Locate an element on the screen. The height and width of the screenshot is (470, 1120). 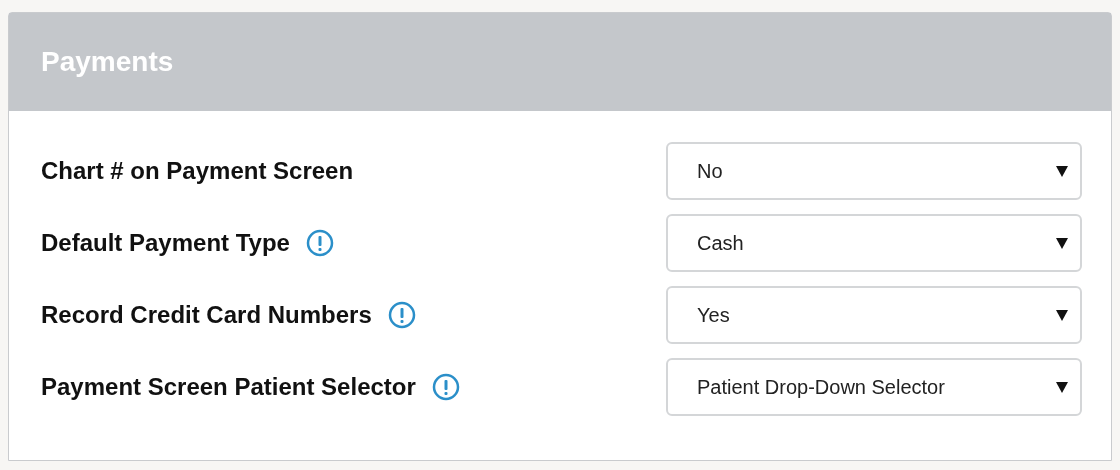
select-dropdown: Yes is located at coordinates (874, 315).